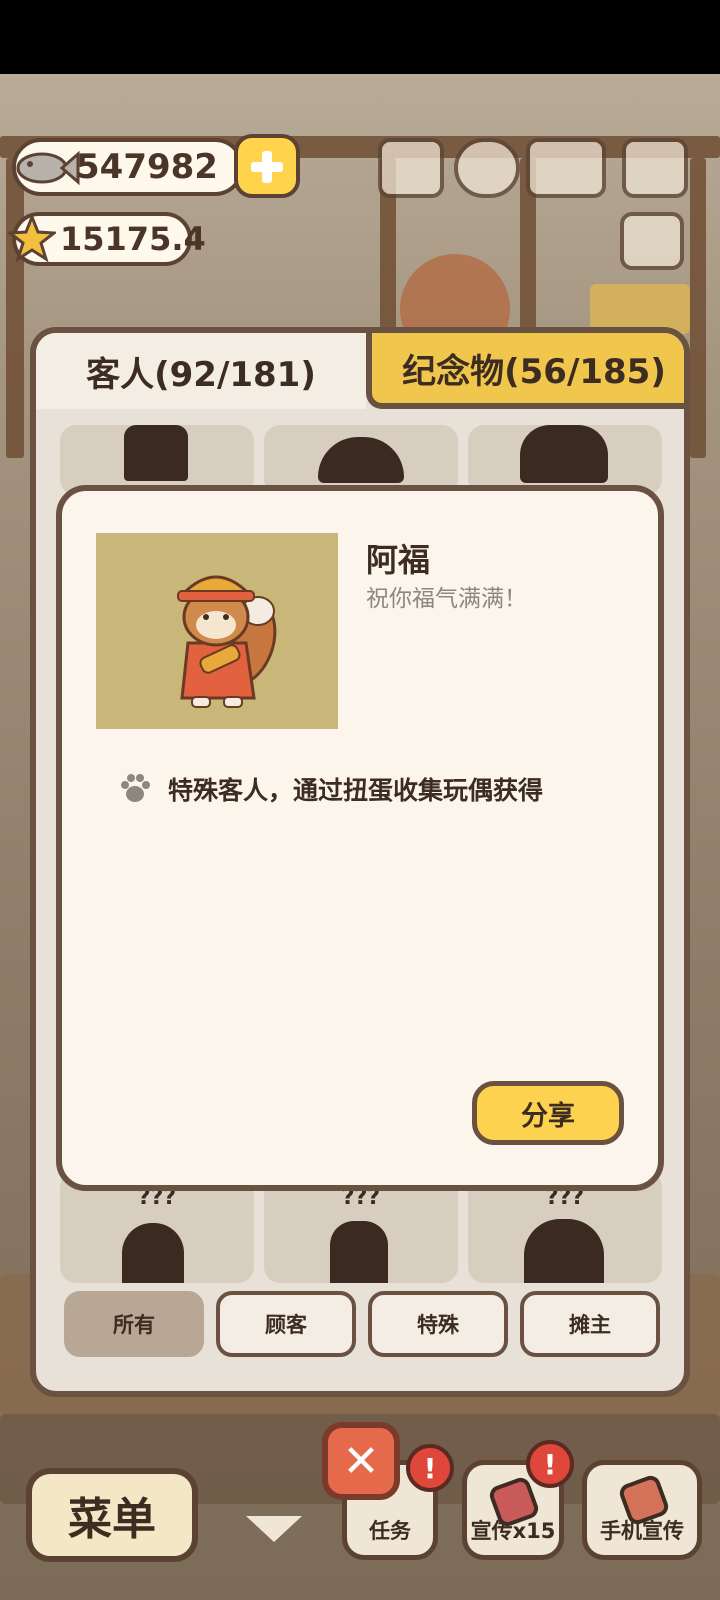 This screenshot has width=720, height=1600. I want to click on fish-icon, so click(48, 168).